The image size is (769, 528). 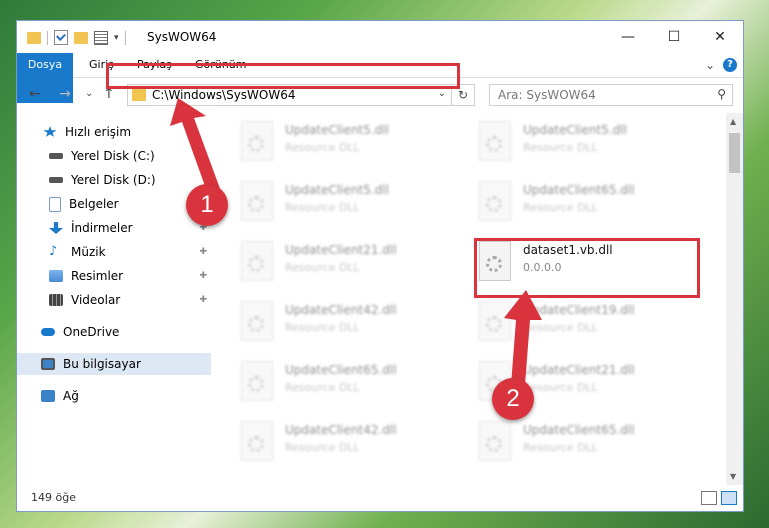 I want to click on sidebar-item-onedrive: OneDrive, so click(x=114, y=332).